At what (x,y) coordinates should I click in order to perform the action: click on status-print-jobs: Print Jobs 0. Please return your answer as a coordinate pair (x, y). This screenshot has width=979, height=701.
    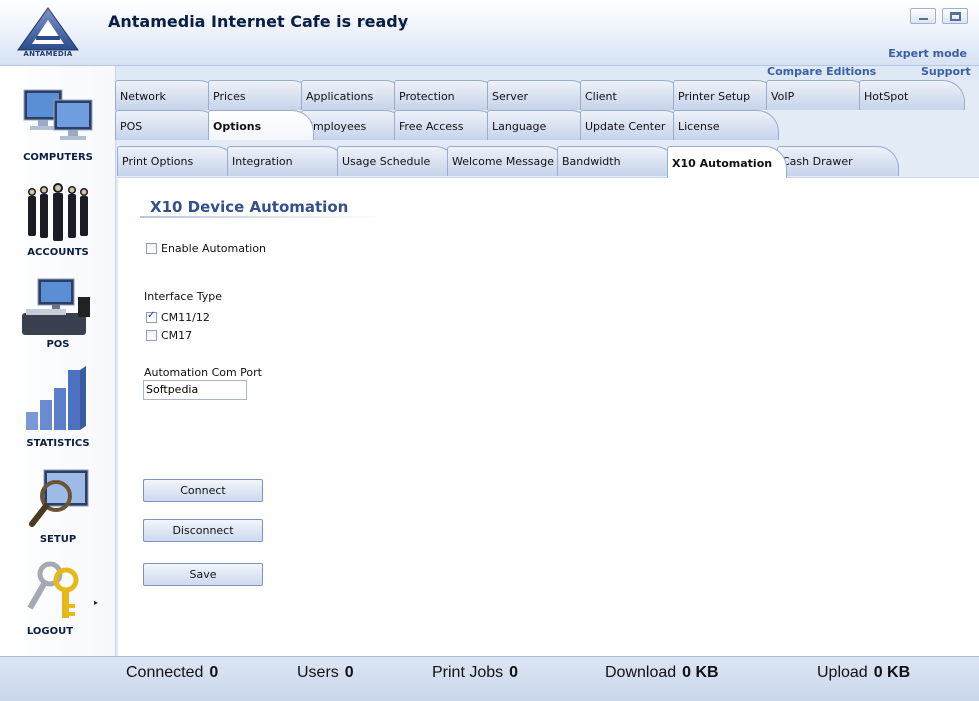
    Looking at the image, I should click on (475, 673).